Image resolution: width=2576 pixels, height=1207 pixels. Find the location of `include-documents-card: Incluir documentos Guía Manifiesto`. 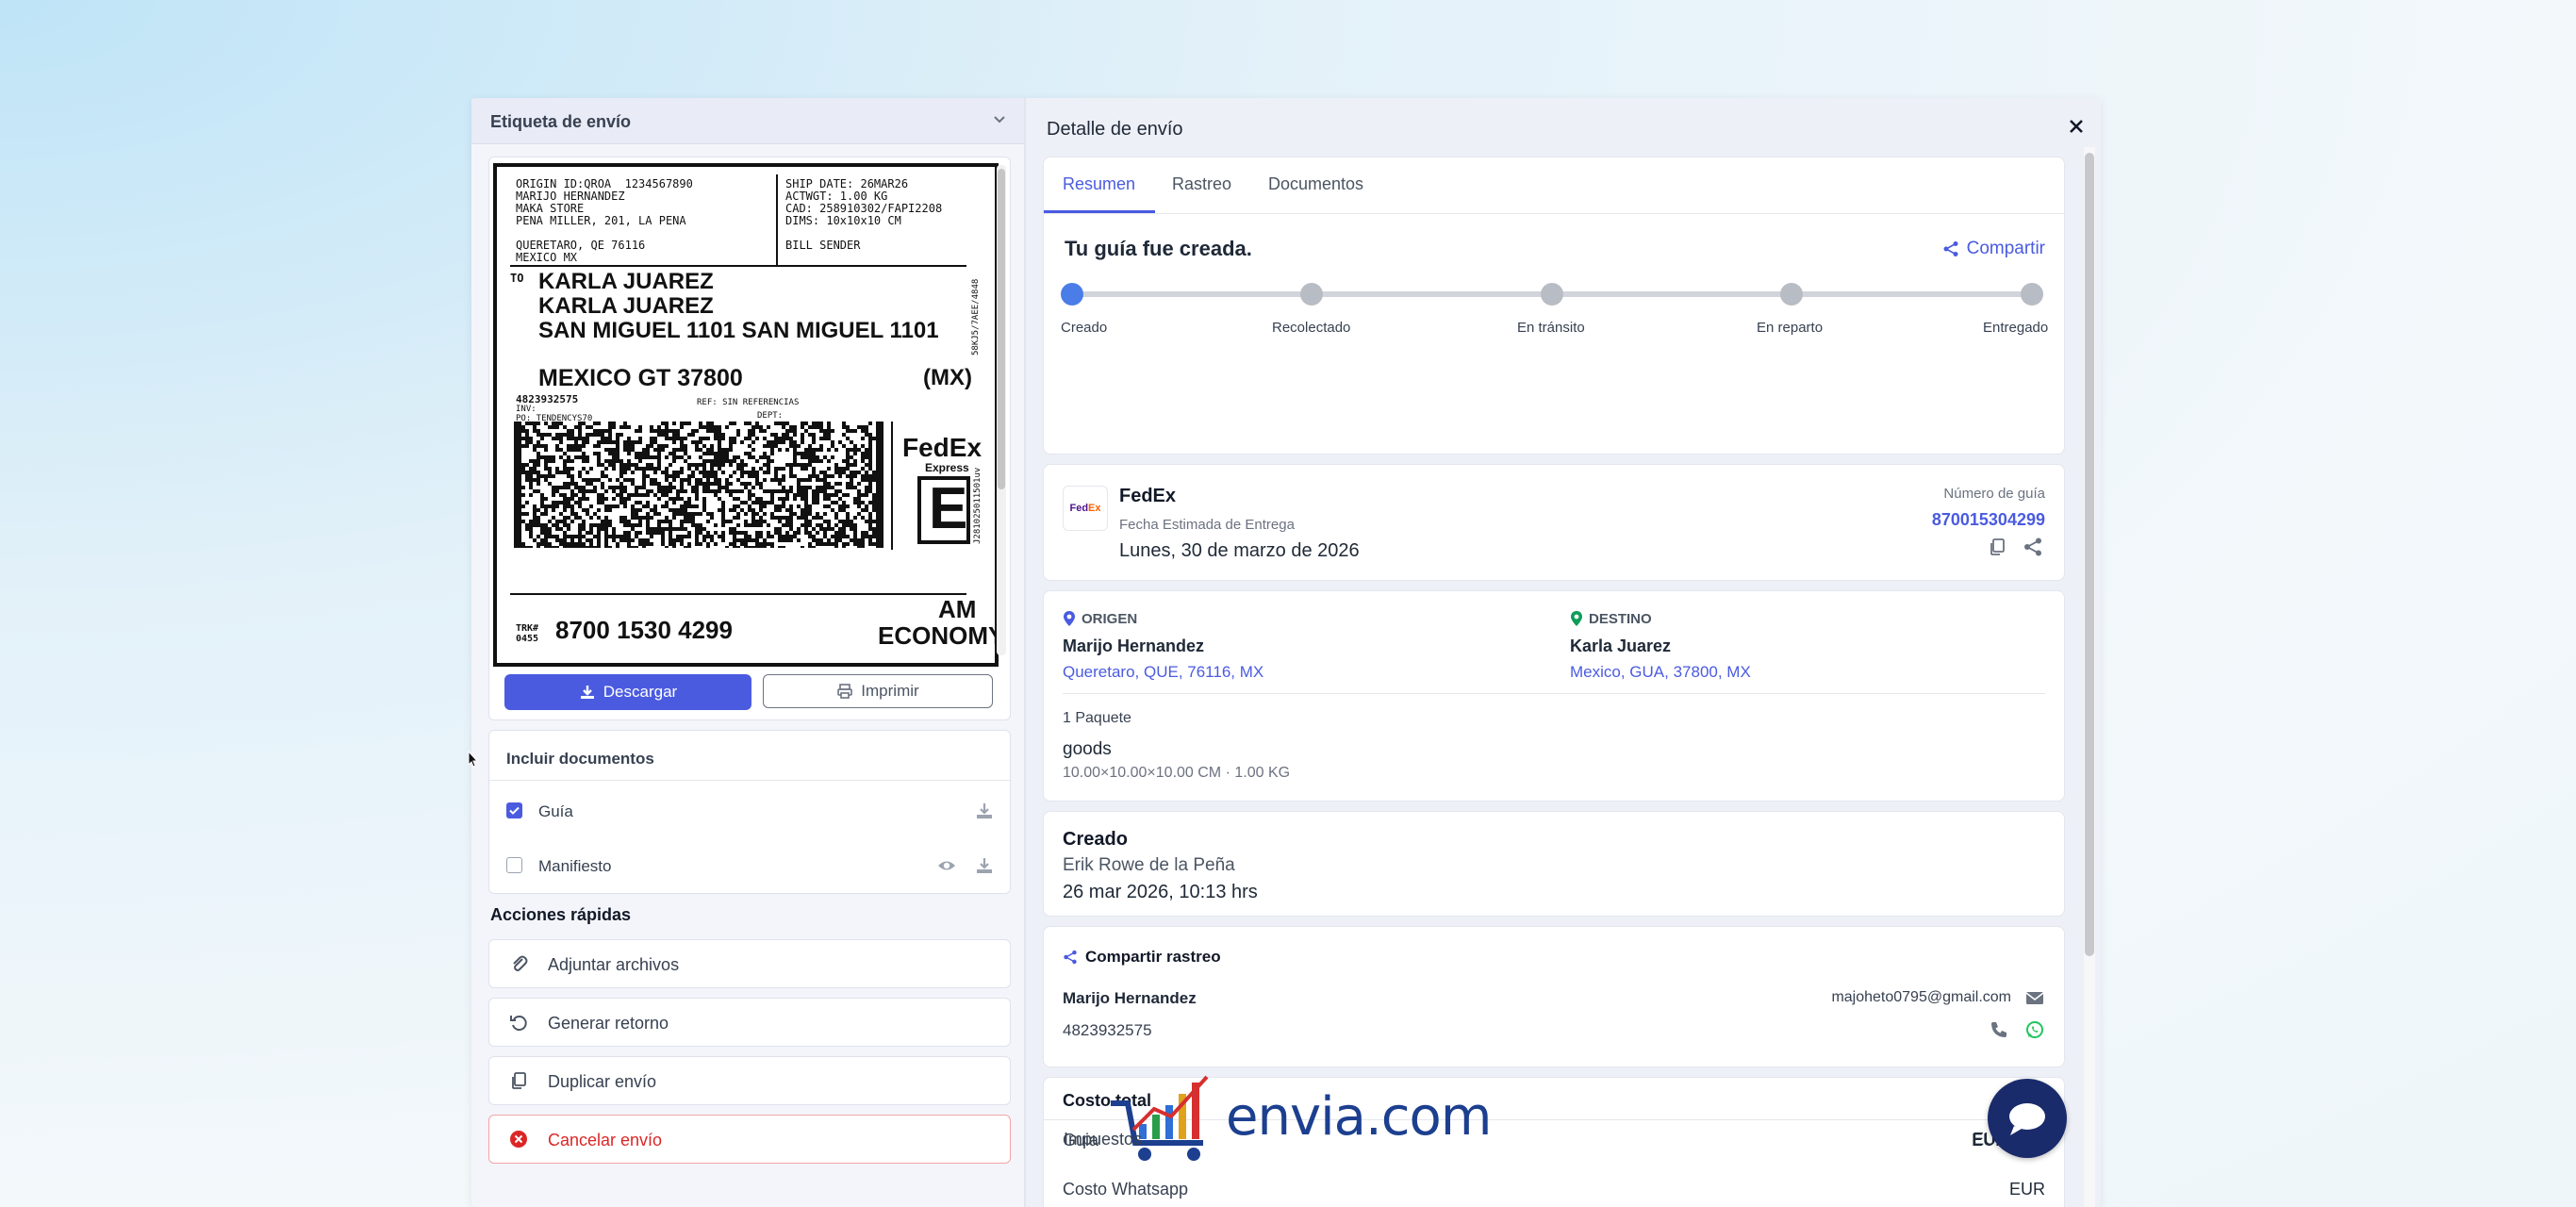

include-documents-card: Incluir documentos Guía Manifiesto is located at coordinates (749, 812).